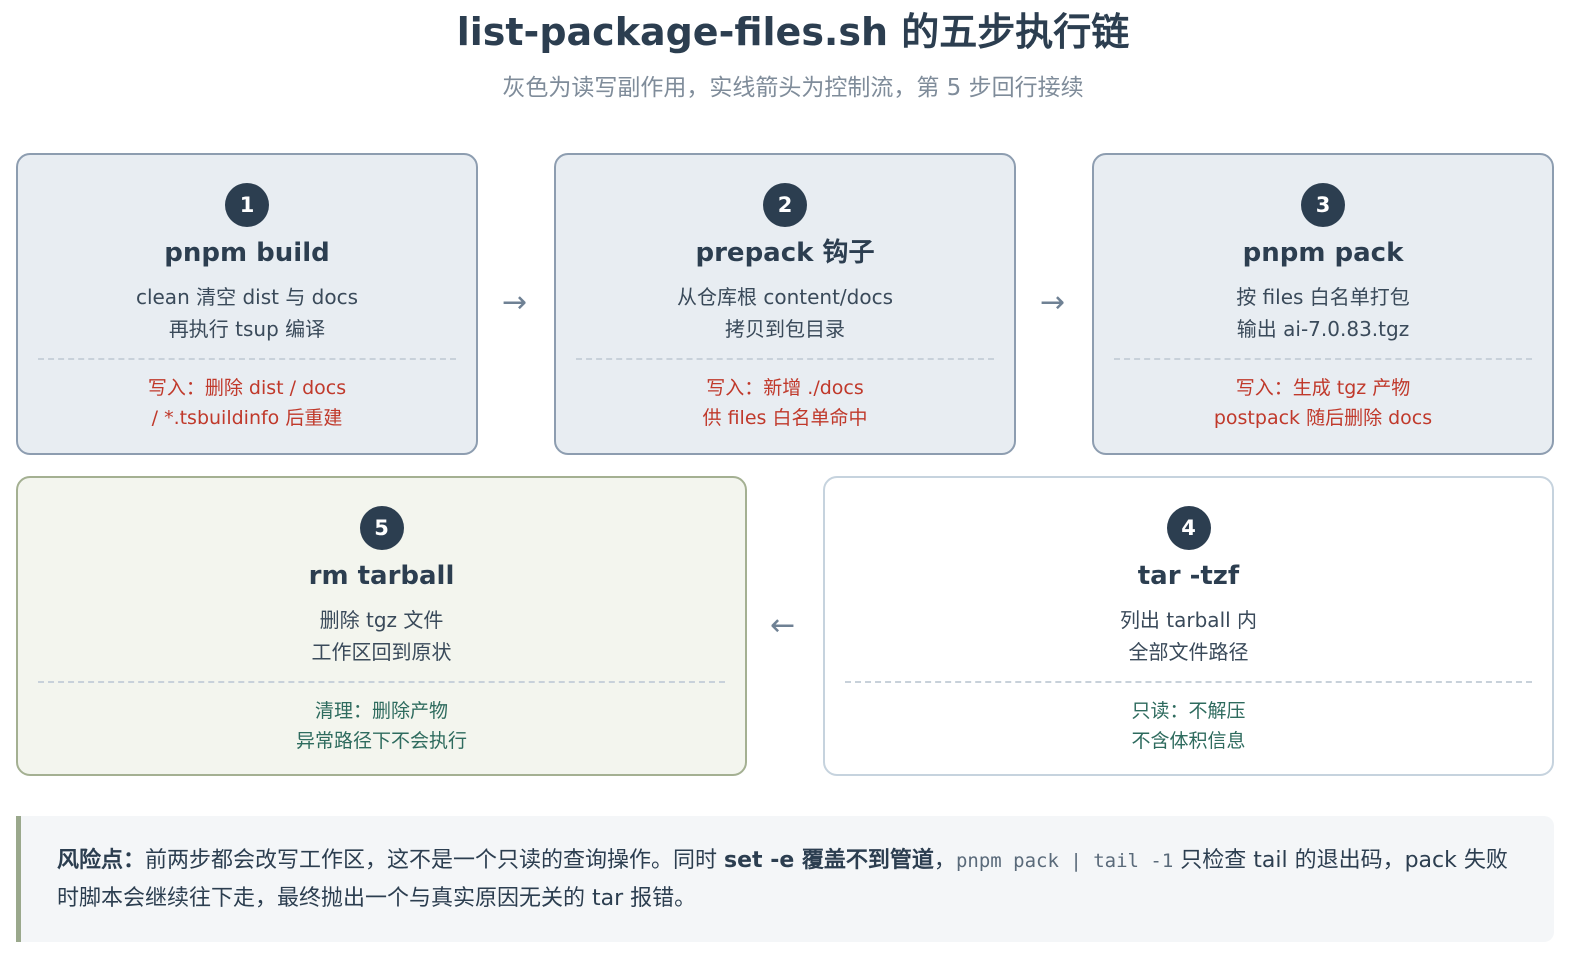 This screenshot has width=1586, height=966. I want to click on side-effect-line: 写入：生成 tgz 产物, so click(1323, 388).